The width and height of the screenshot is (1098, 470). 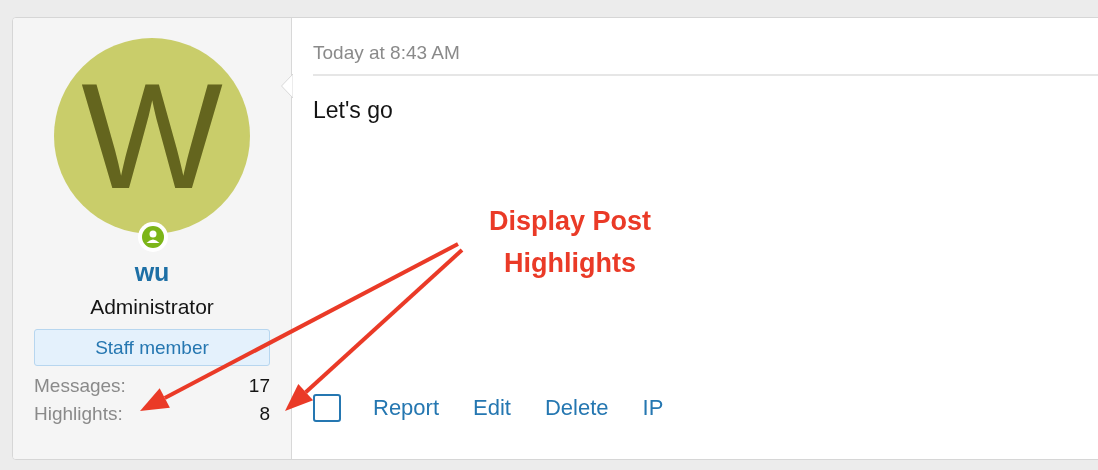 I want to click on stat-label: Highlights:, so click(x=78, y=414).